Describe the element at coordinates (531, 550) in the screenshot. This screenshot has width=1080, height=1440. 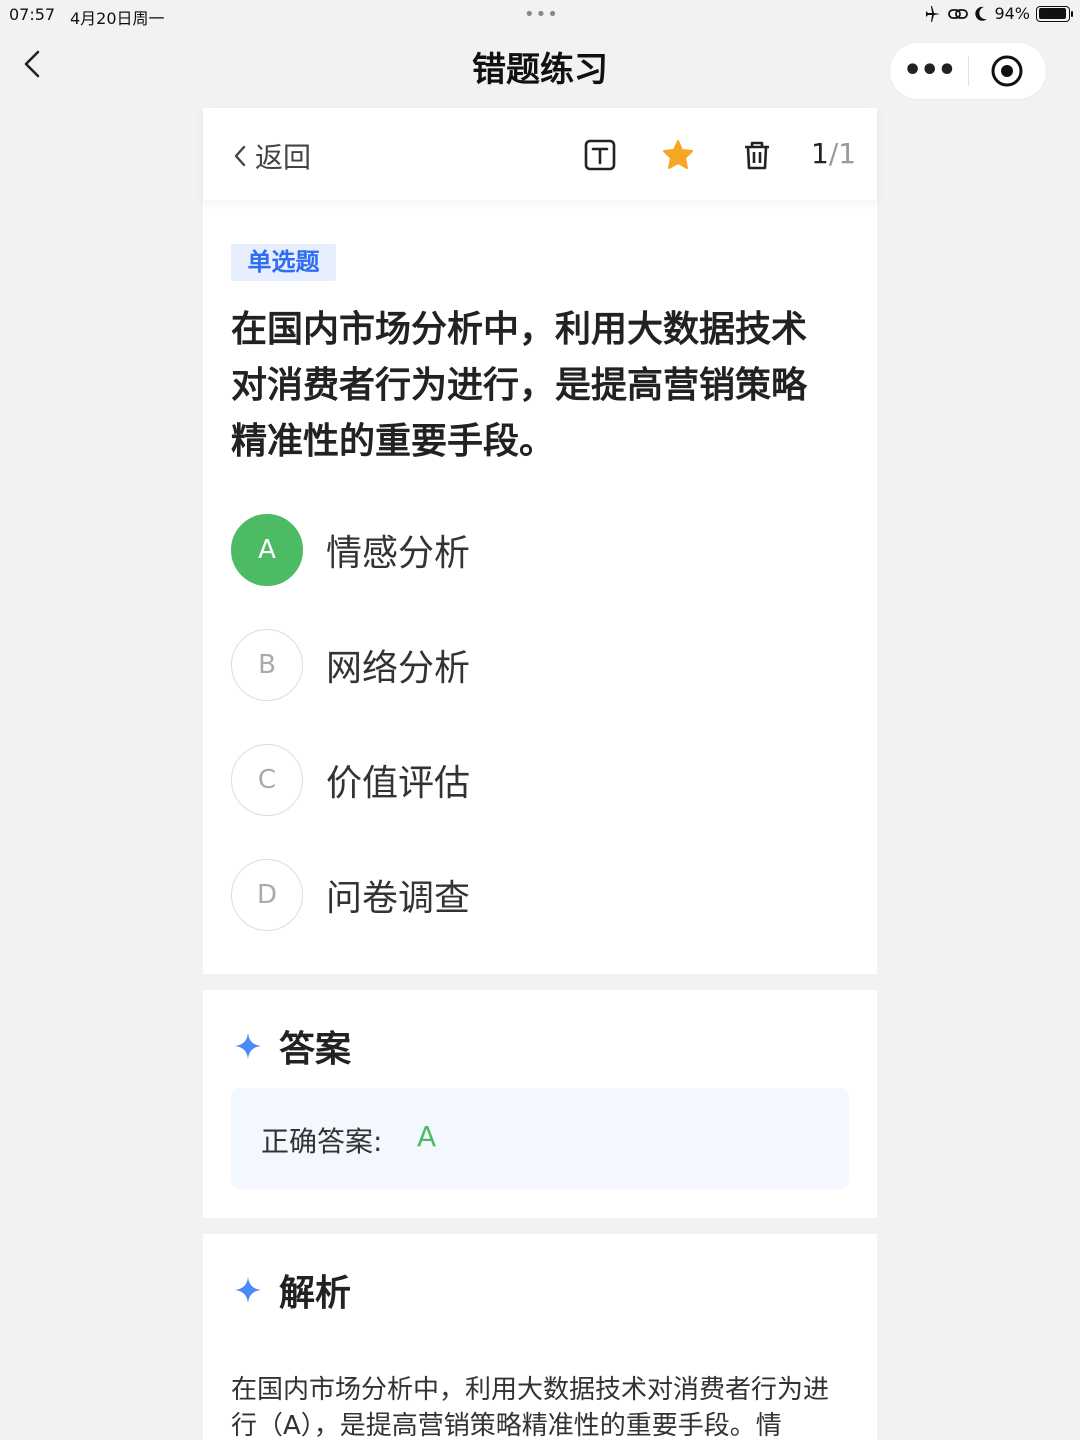
I see `option-a: A 情感分析` at that location.